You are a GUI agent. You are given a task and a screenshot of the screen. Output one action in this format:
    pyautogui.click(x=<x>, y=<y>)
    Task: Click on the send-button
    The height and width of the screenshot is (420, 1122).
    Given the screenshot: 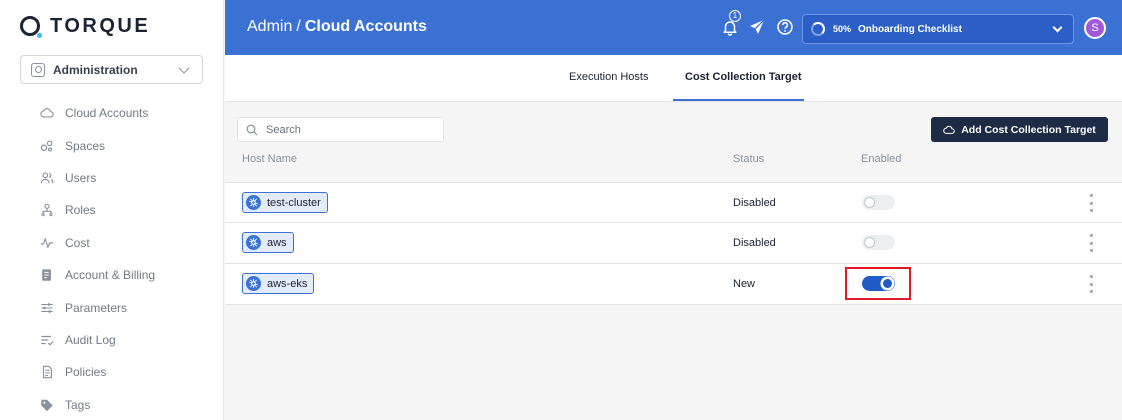 What is the action you would take?
    pyautogui.click(x=757, y=27)
    